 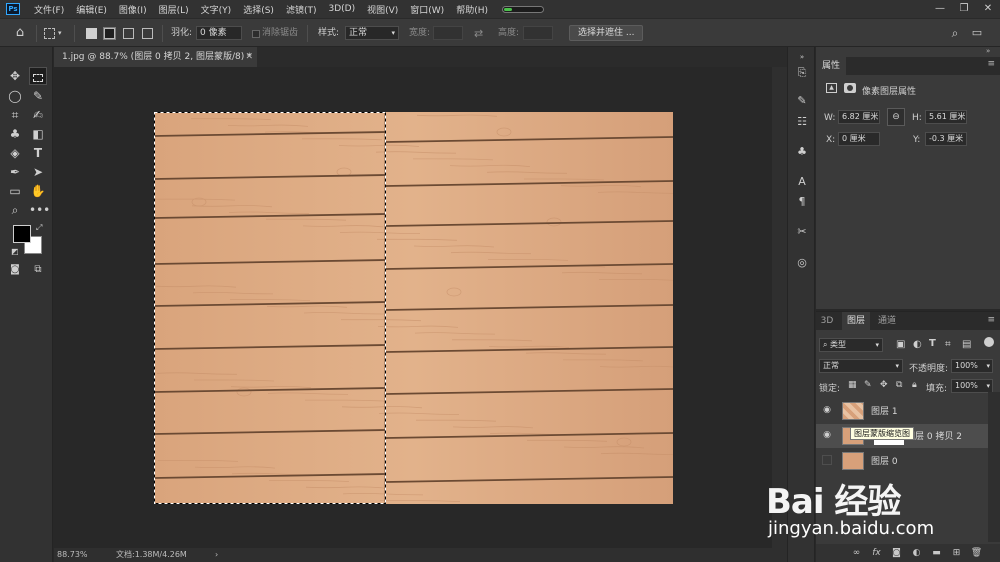 What do you see at coordinates (964, 9) in the screenshot?
I see `restore-button: ❐` at bounding box center [964, 9].